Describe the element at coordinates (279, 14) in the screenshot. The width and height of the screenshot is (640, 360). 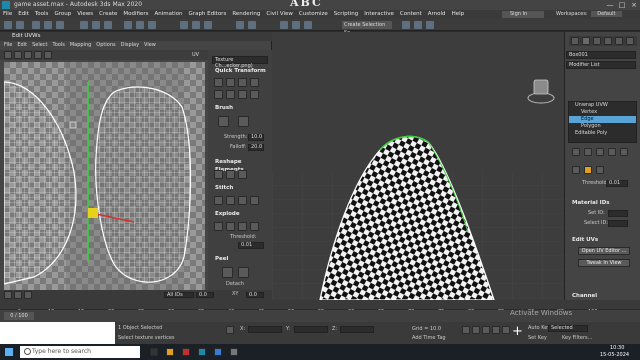
I see `menu-civil-view: Civil View` at that location.